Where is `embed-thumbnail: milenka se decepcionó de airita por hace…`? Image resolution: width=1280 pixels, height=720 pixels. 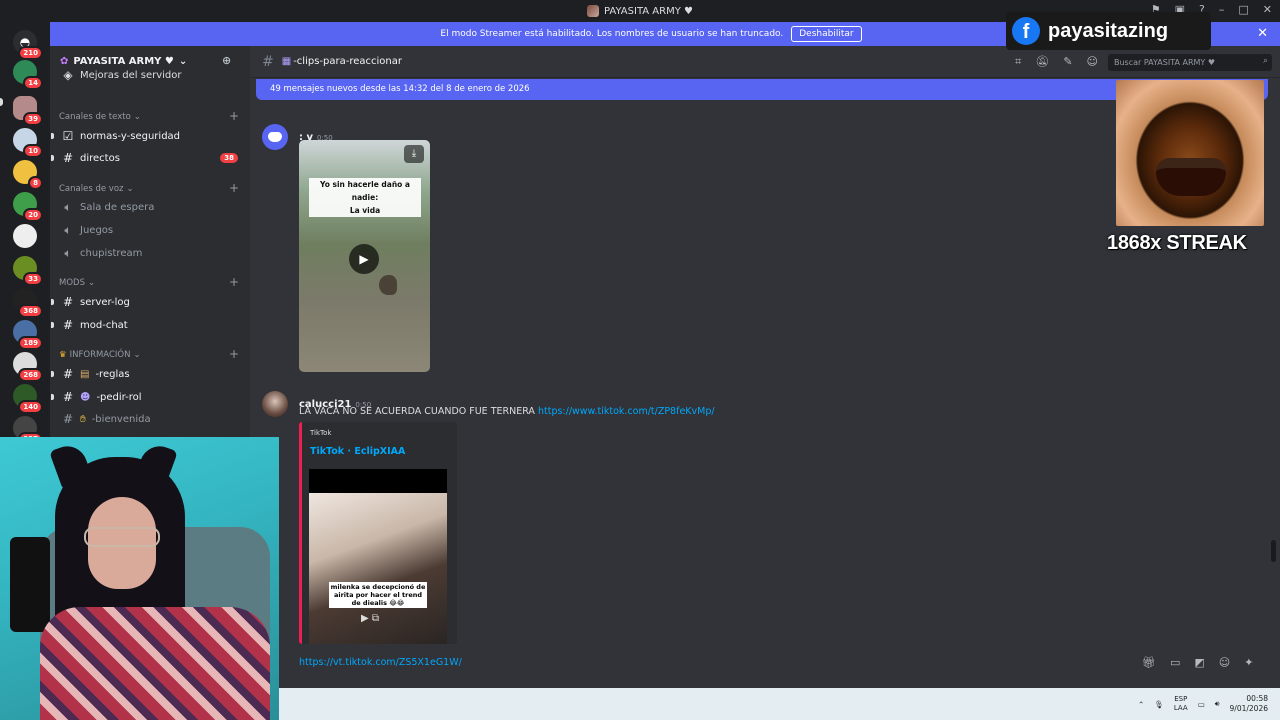 embed-thumbnail: milenka se decepcionó de airita por hace… is located at coordinates (378, 556).